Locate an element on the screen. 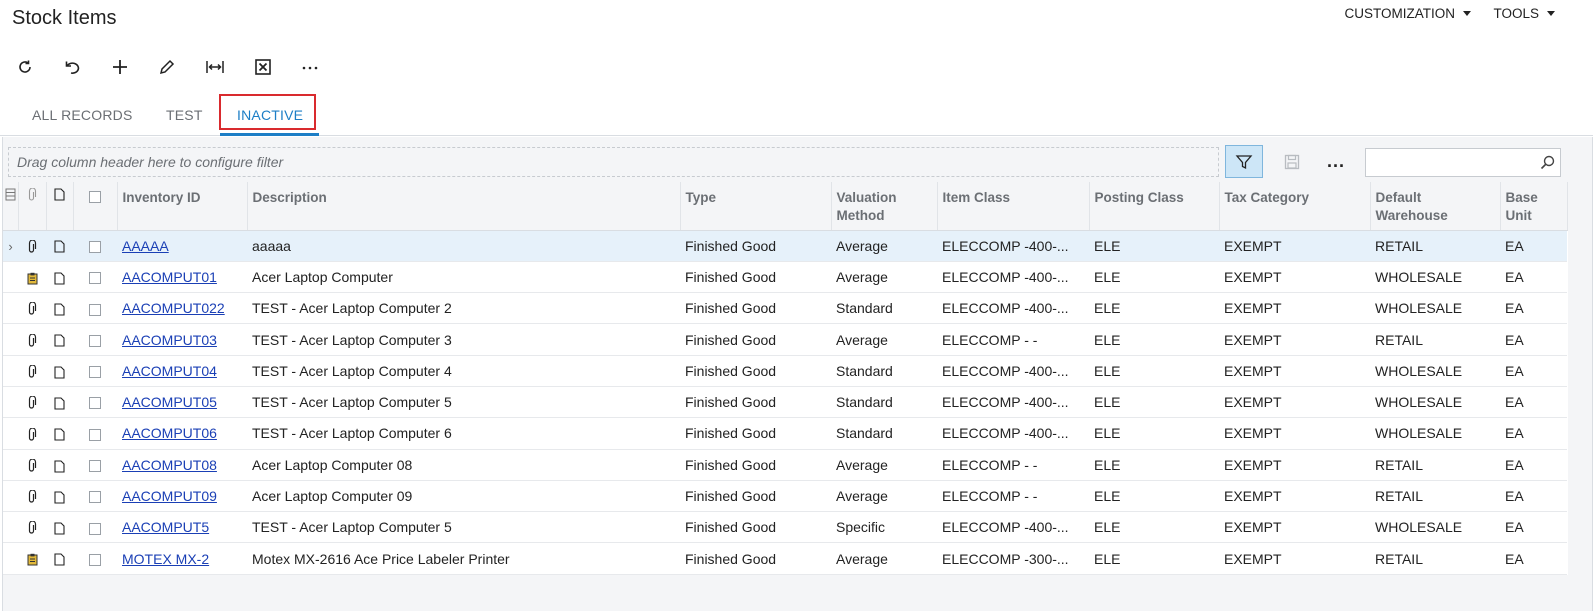  column-header-tax-category: Tax Category is located at coordinates (1295, 206).